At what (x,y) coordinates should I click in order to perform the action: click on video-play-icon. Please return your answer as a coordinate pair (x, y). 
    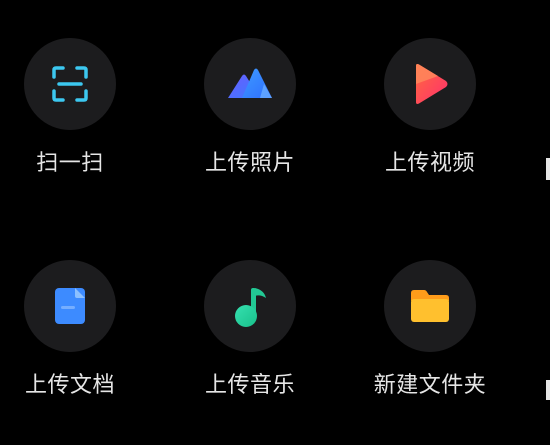
    Looking at the image, I should click on (432, 84).